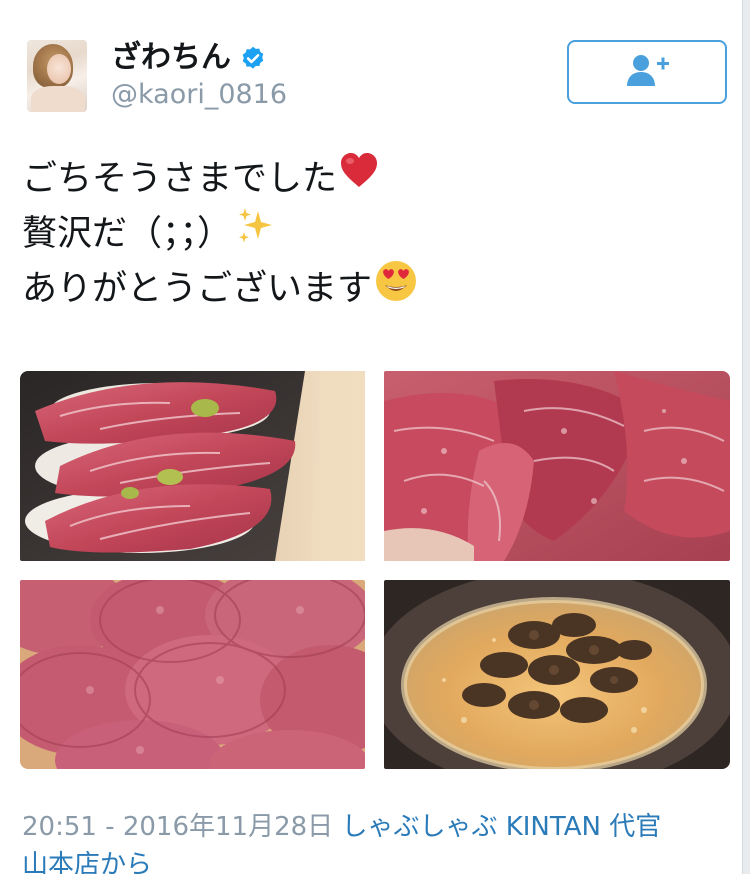 This screenshot has height=874, width=750. Describe the element at coordinates (359, 179) in the screenshot. I see `red-heart-icon` at that location.